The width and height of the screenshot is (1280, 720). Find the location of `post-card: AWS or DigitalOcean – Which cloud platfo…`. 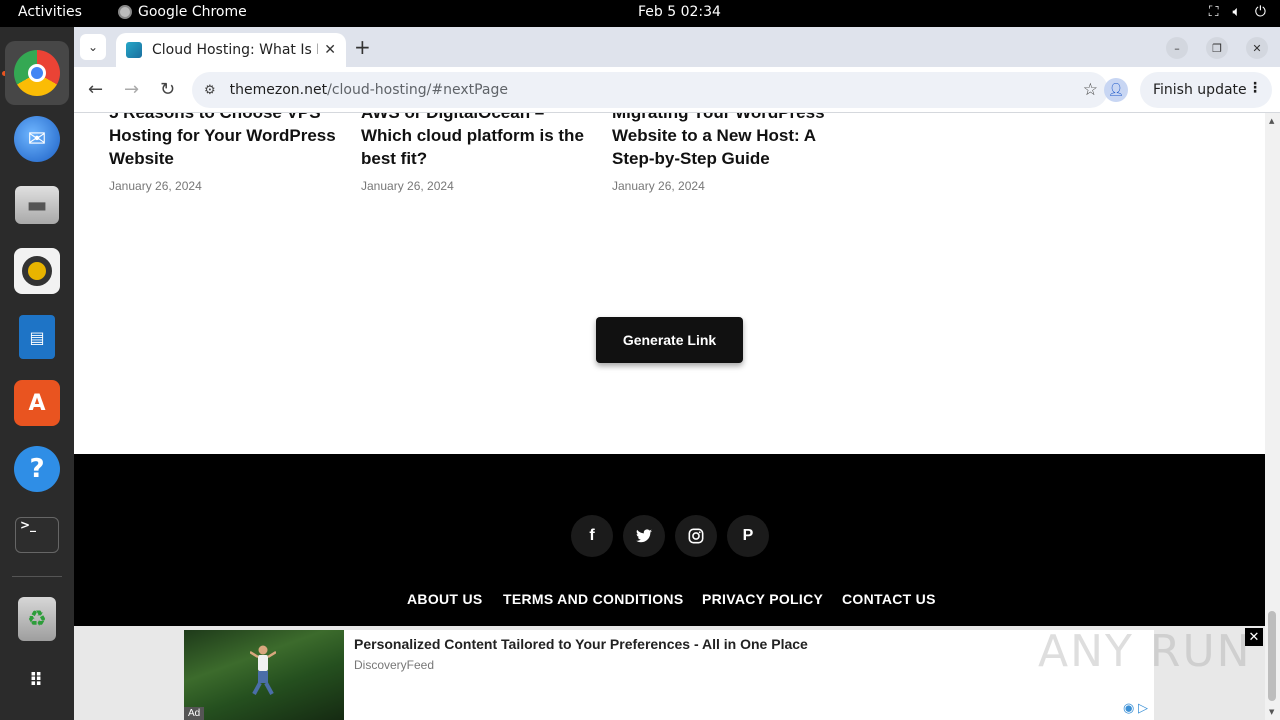

post-card: AWS or DigitalOcean – Which cloud platfo… is located at coordinates (476, 153).